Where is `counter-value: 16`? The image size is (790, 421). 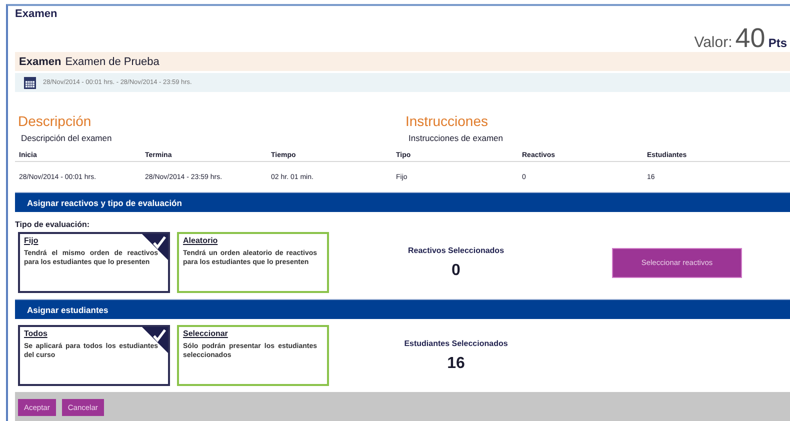
counter-value: 16 is located at coordinates (456, 363).